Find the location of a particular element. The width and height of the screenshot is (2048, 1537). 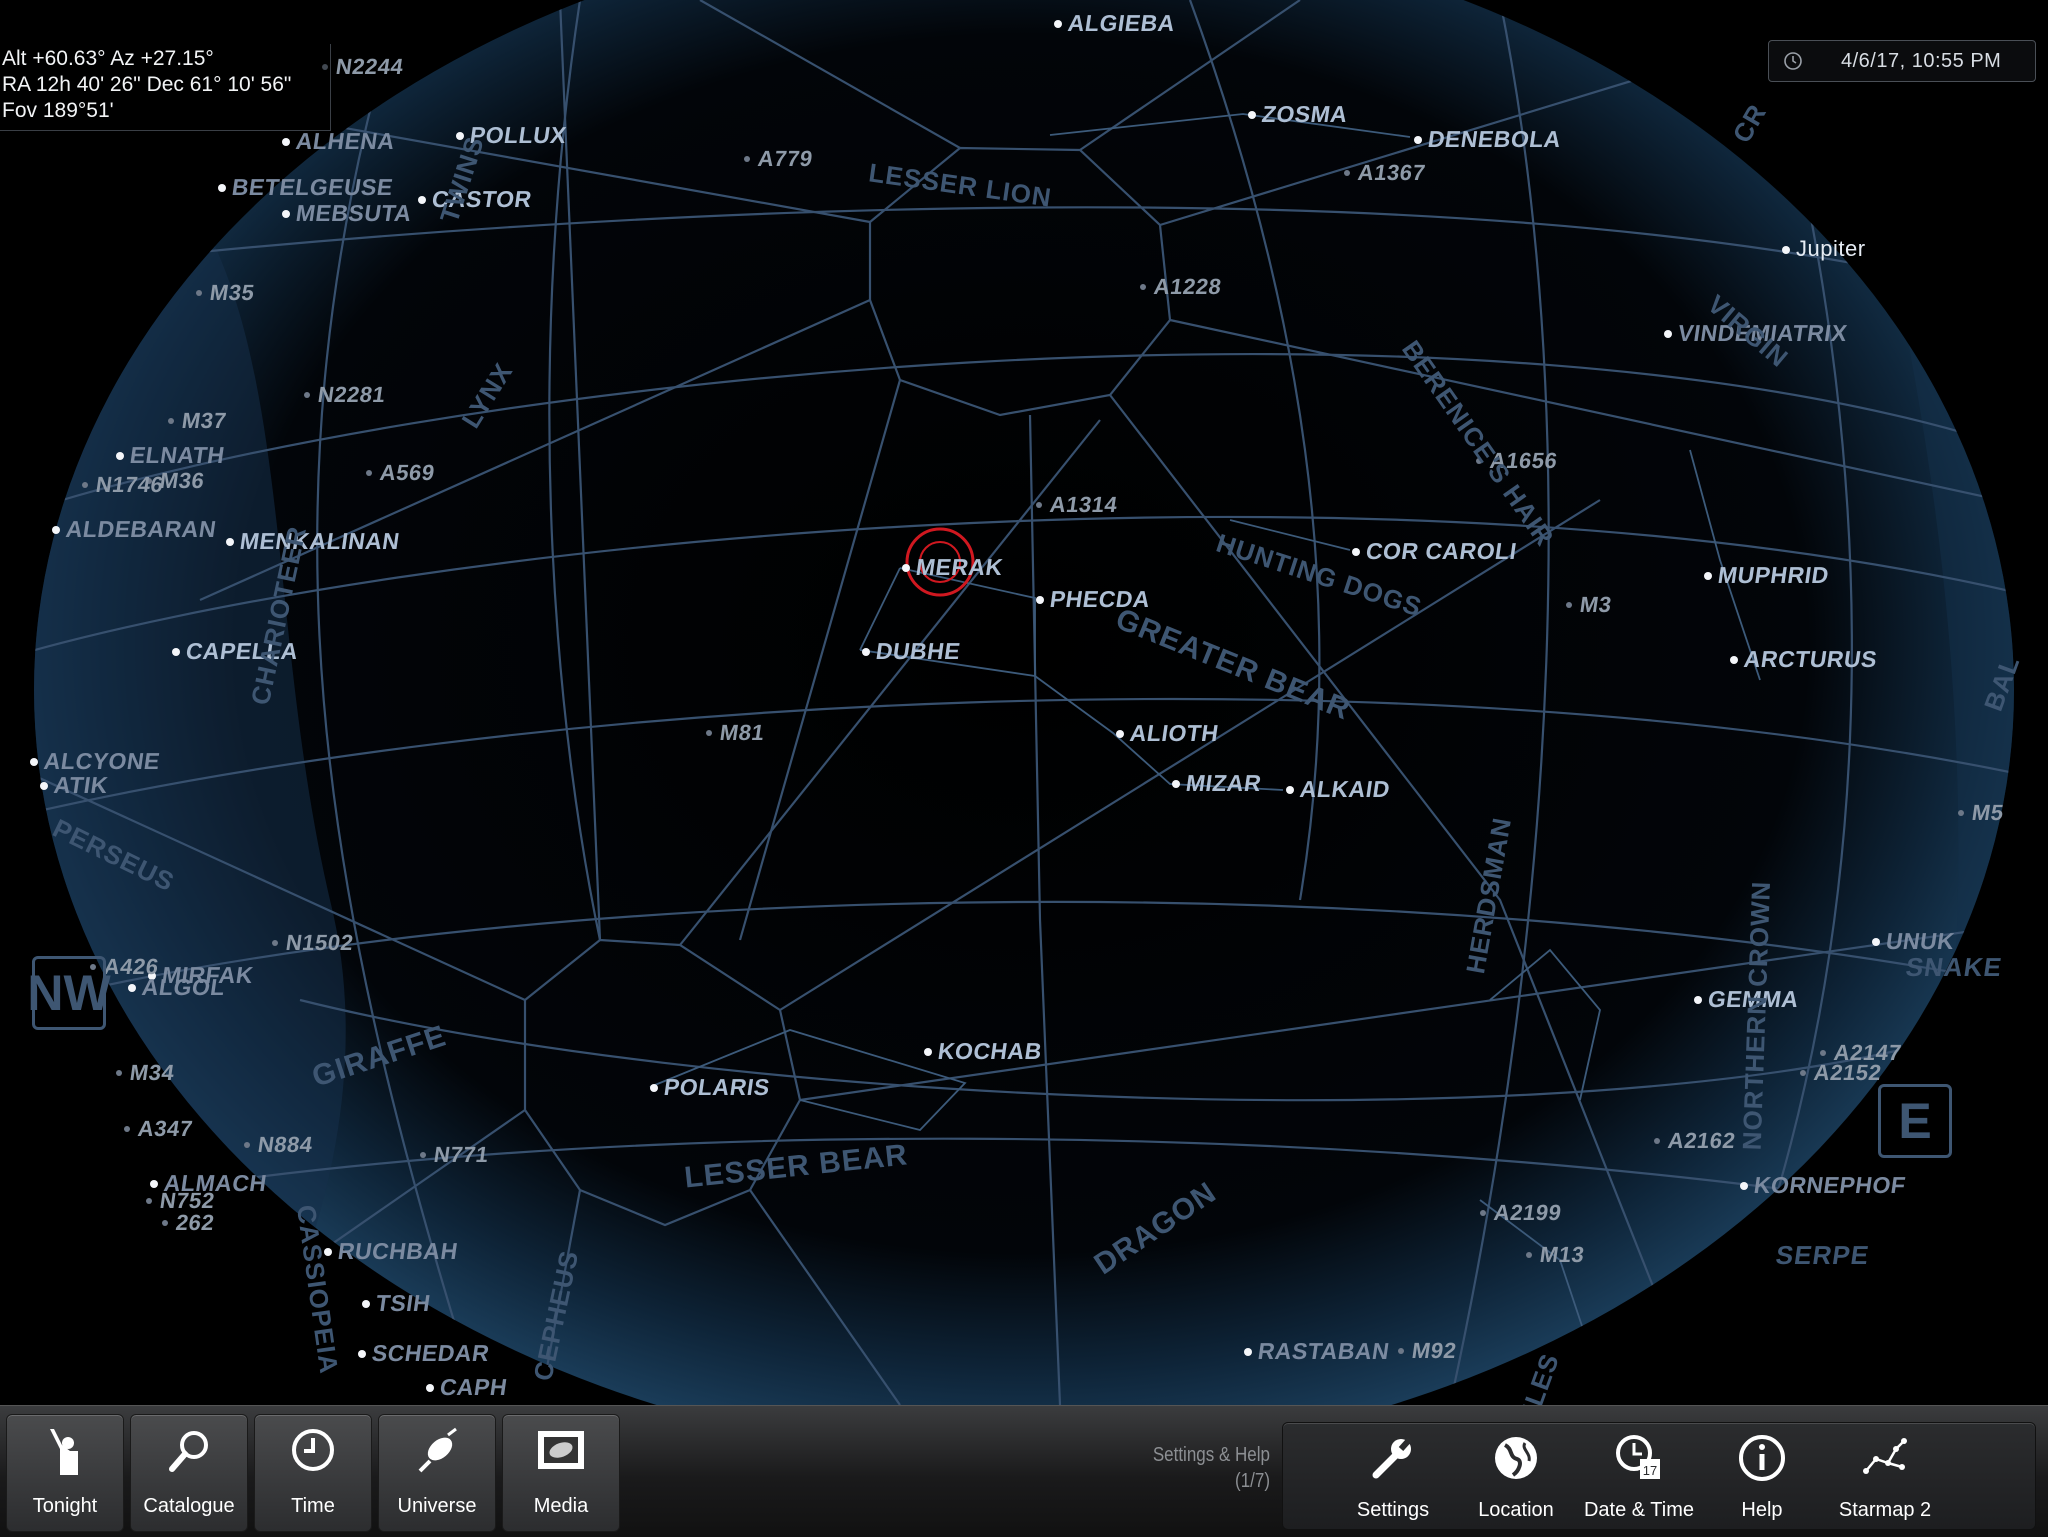

dso-label-a1367: A1367 is located at coordinates (1391, 173).